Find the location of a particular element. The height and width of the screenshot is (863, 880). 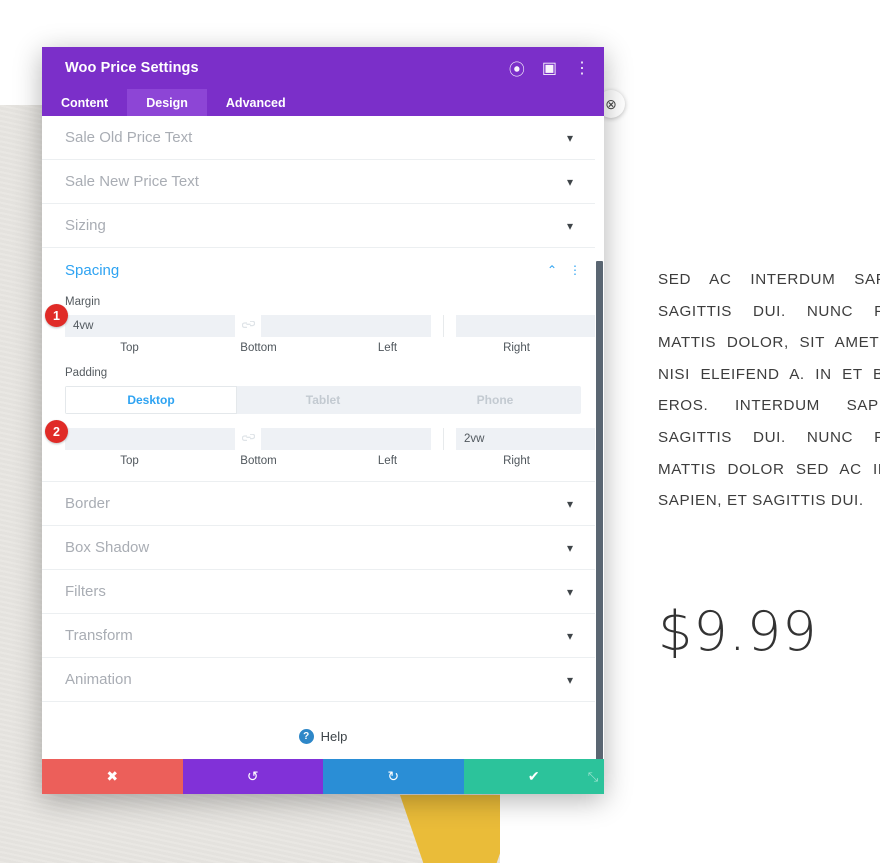

padding-responsive-tabs: Desktop Tablet Phone is located at coordinates (323, 400).